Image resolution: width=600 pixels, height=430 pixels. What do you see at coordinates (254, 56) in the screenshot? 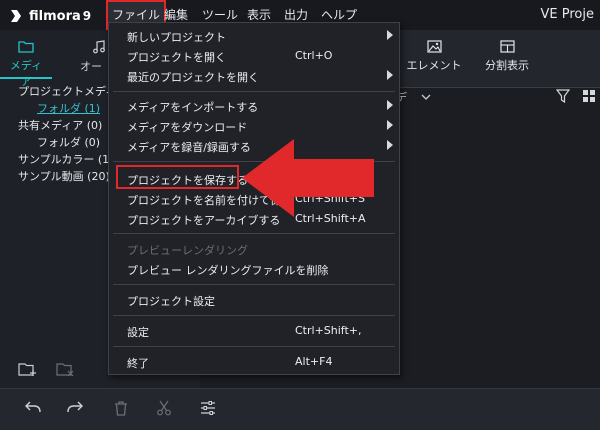
I see `menu-item-open-project: プロジェクトを開く Ctrl+O` at bounding box center [254, 56].